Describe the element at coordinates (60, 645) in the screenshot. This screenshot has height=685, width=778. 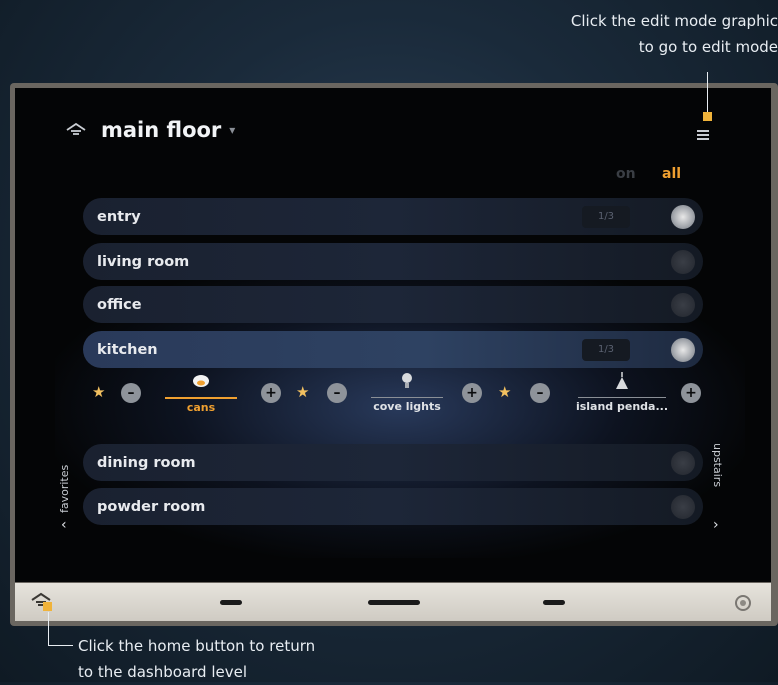
I see `home-callout-line-horizontal` at that location.